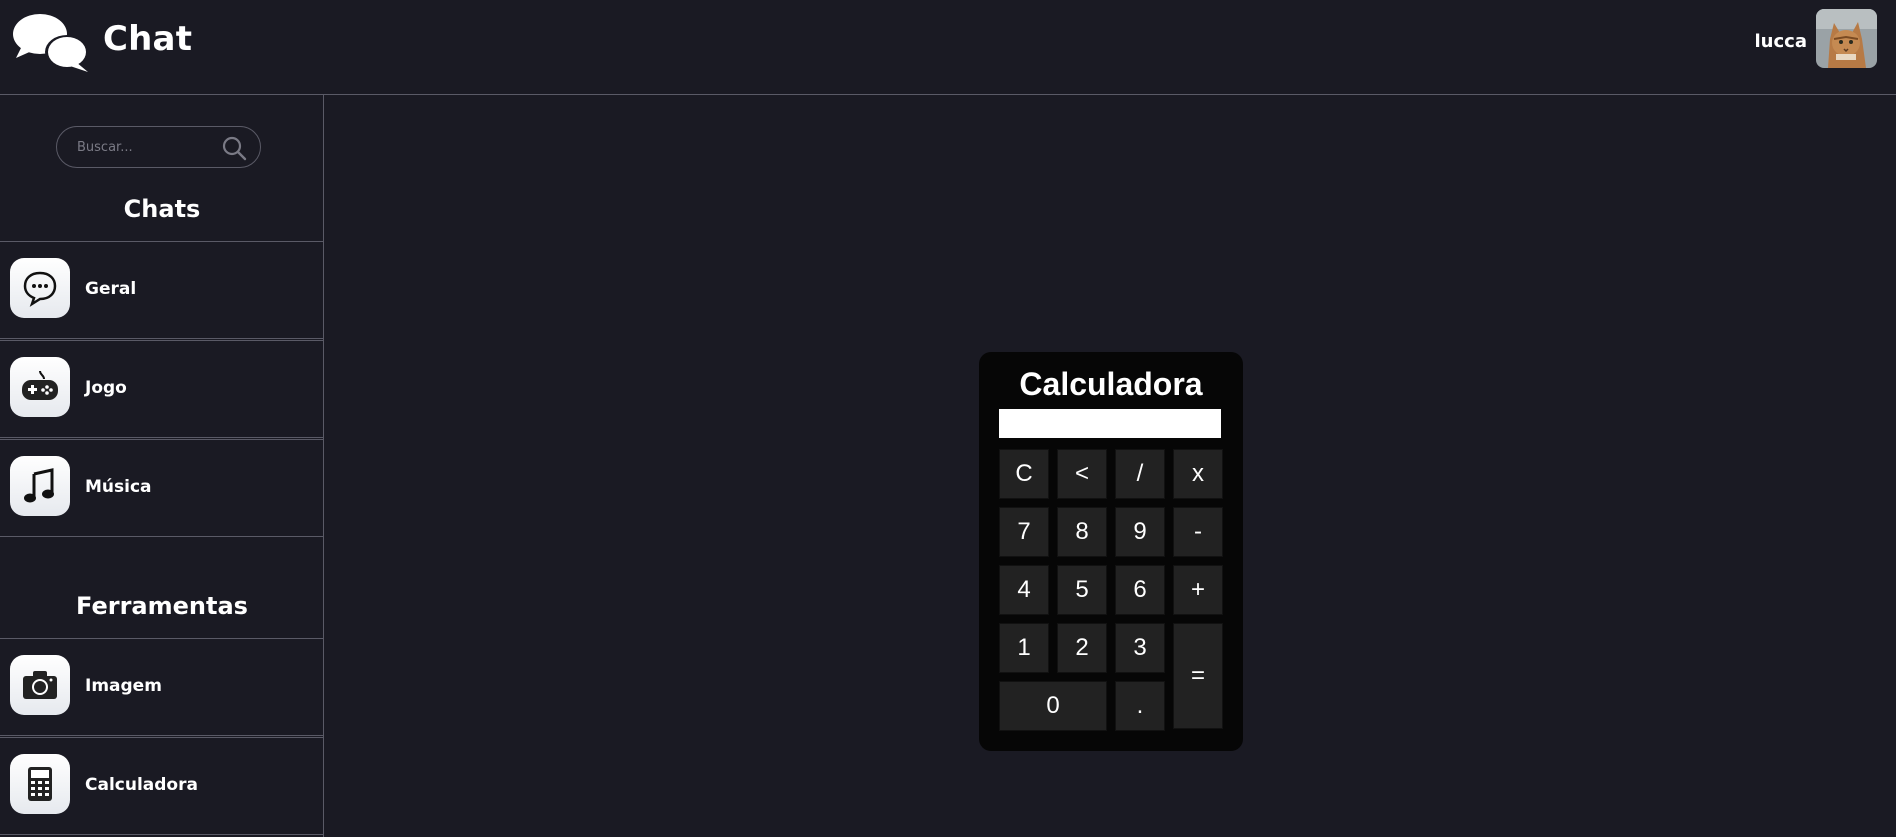 The height and width of the screenshot is (837, 1896). What do you see at coordinates (123, 686) in the screenshot?
I see `sidebar-item-label: Imagem` at bounding box center [123, 686].